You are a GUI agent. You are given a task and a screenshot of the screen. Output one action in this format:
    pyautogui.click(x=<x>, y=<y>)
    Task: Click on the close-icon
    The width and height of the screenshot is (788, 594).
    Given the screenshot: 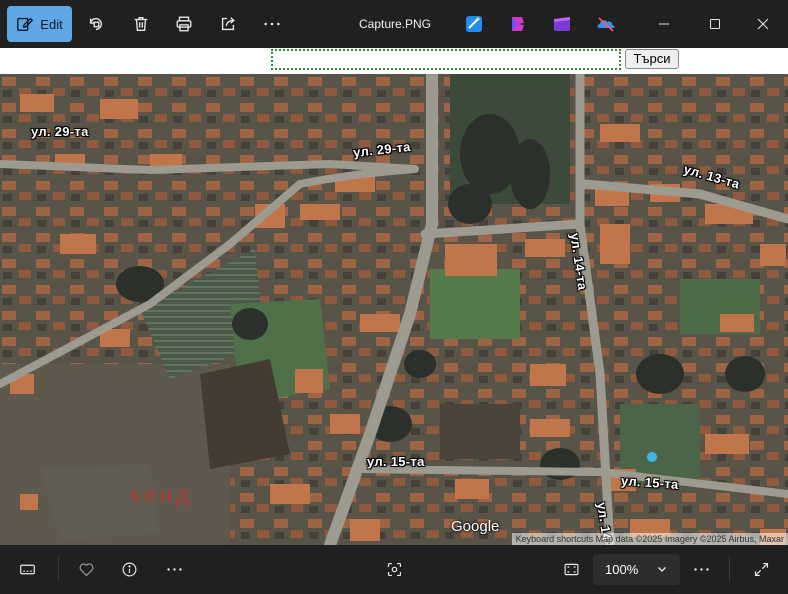 What is the action you would take?
    pyautogui.click(x=763, y=24)
    